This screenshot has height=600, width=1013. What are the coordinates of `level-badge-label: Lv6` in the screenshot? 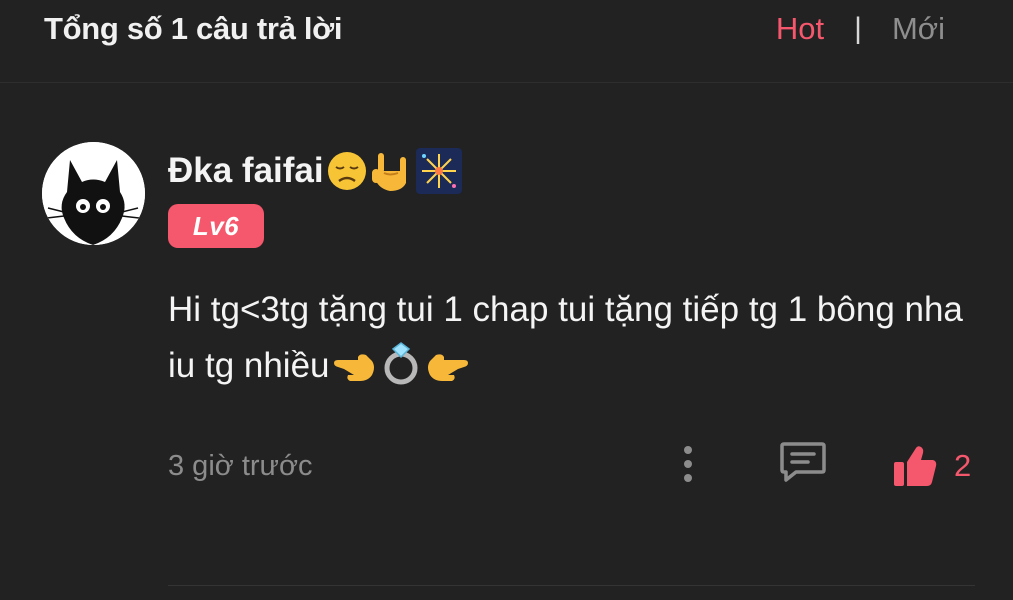 It's located at (216, 225).